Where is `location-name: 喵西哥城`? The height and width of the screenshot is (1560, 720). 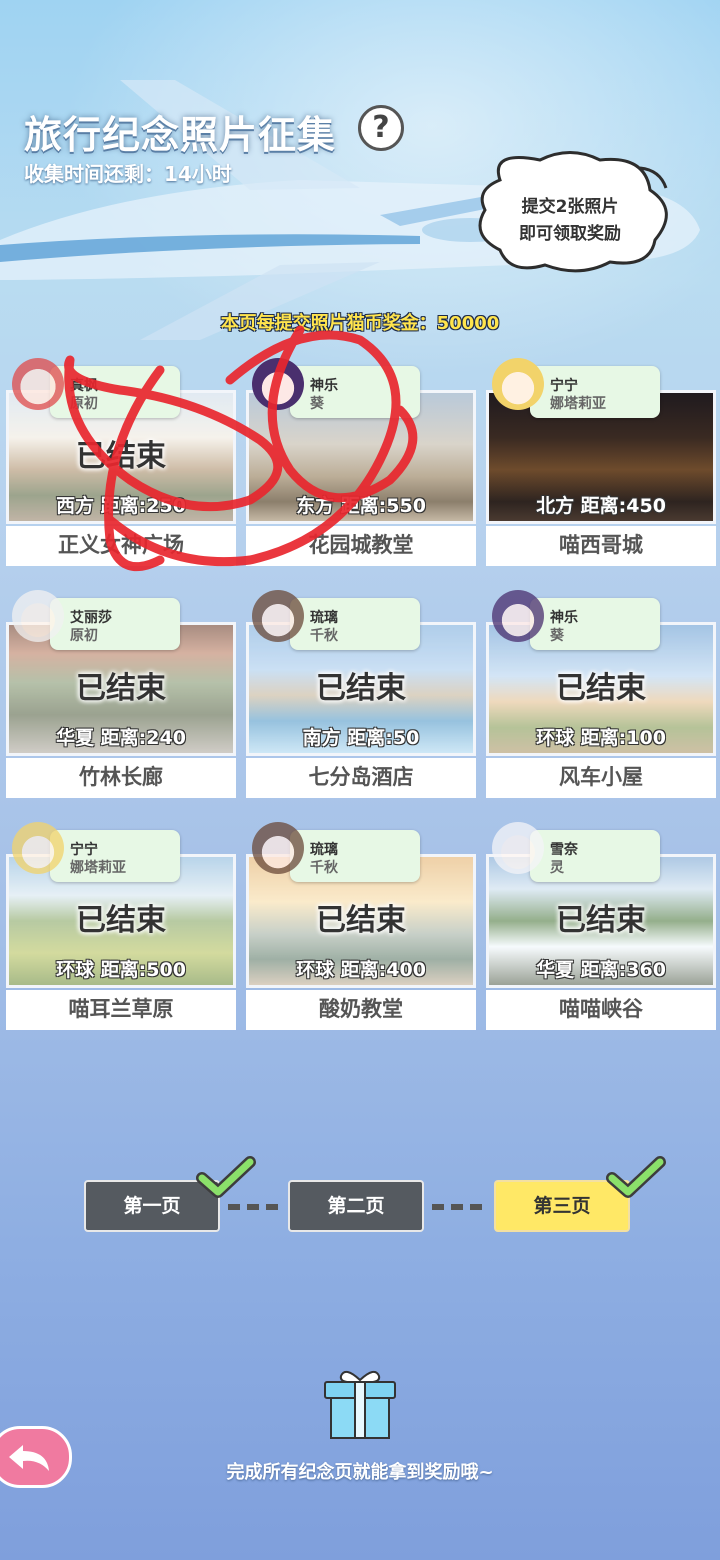 location-name: 喵西哥城 is located at coordinates (601, 546).